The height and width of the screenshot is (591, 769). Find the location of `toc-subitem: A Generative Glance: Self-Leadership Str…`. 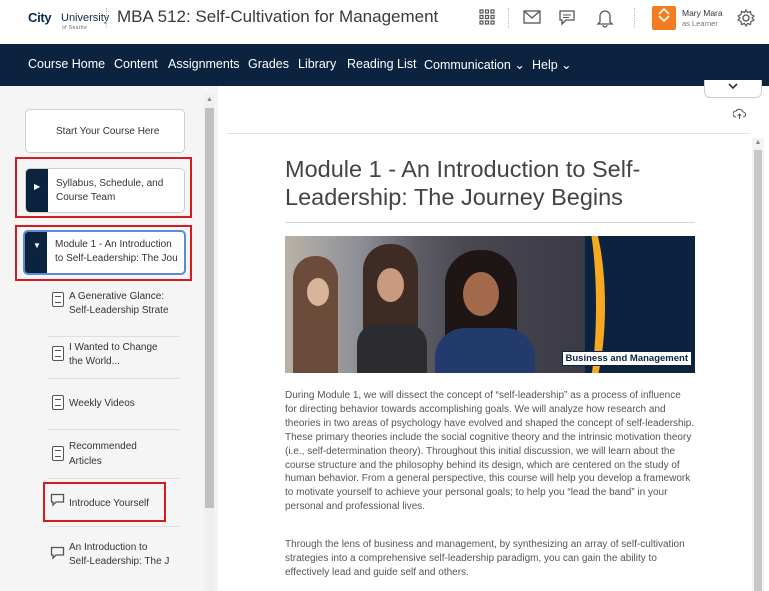

toc-subitem: A Generative Glance: Self-Leadership Str… is located at coordinates (113, 311).